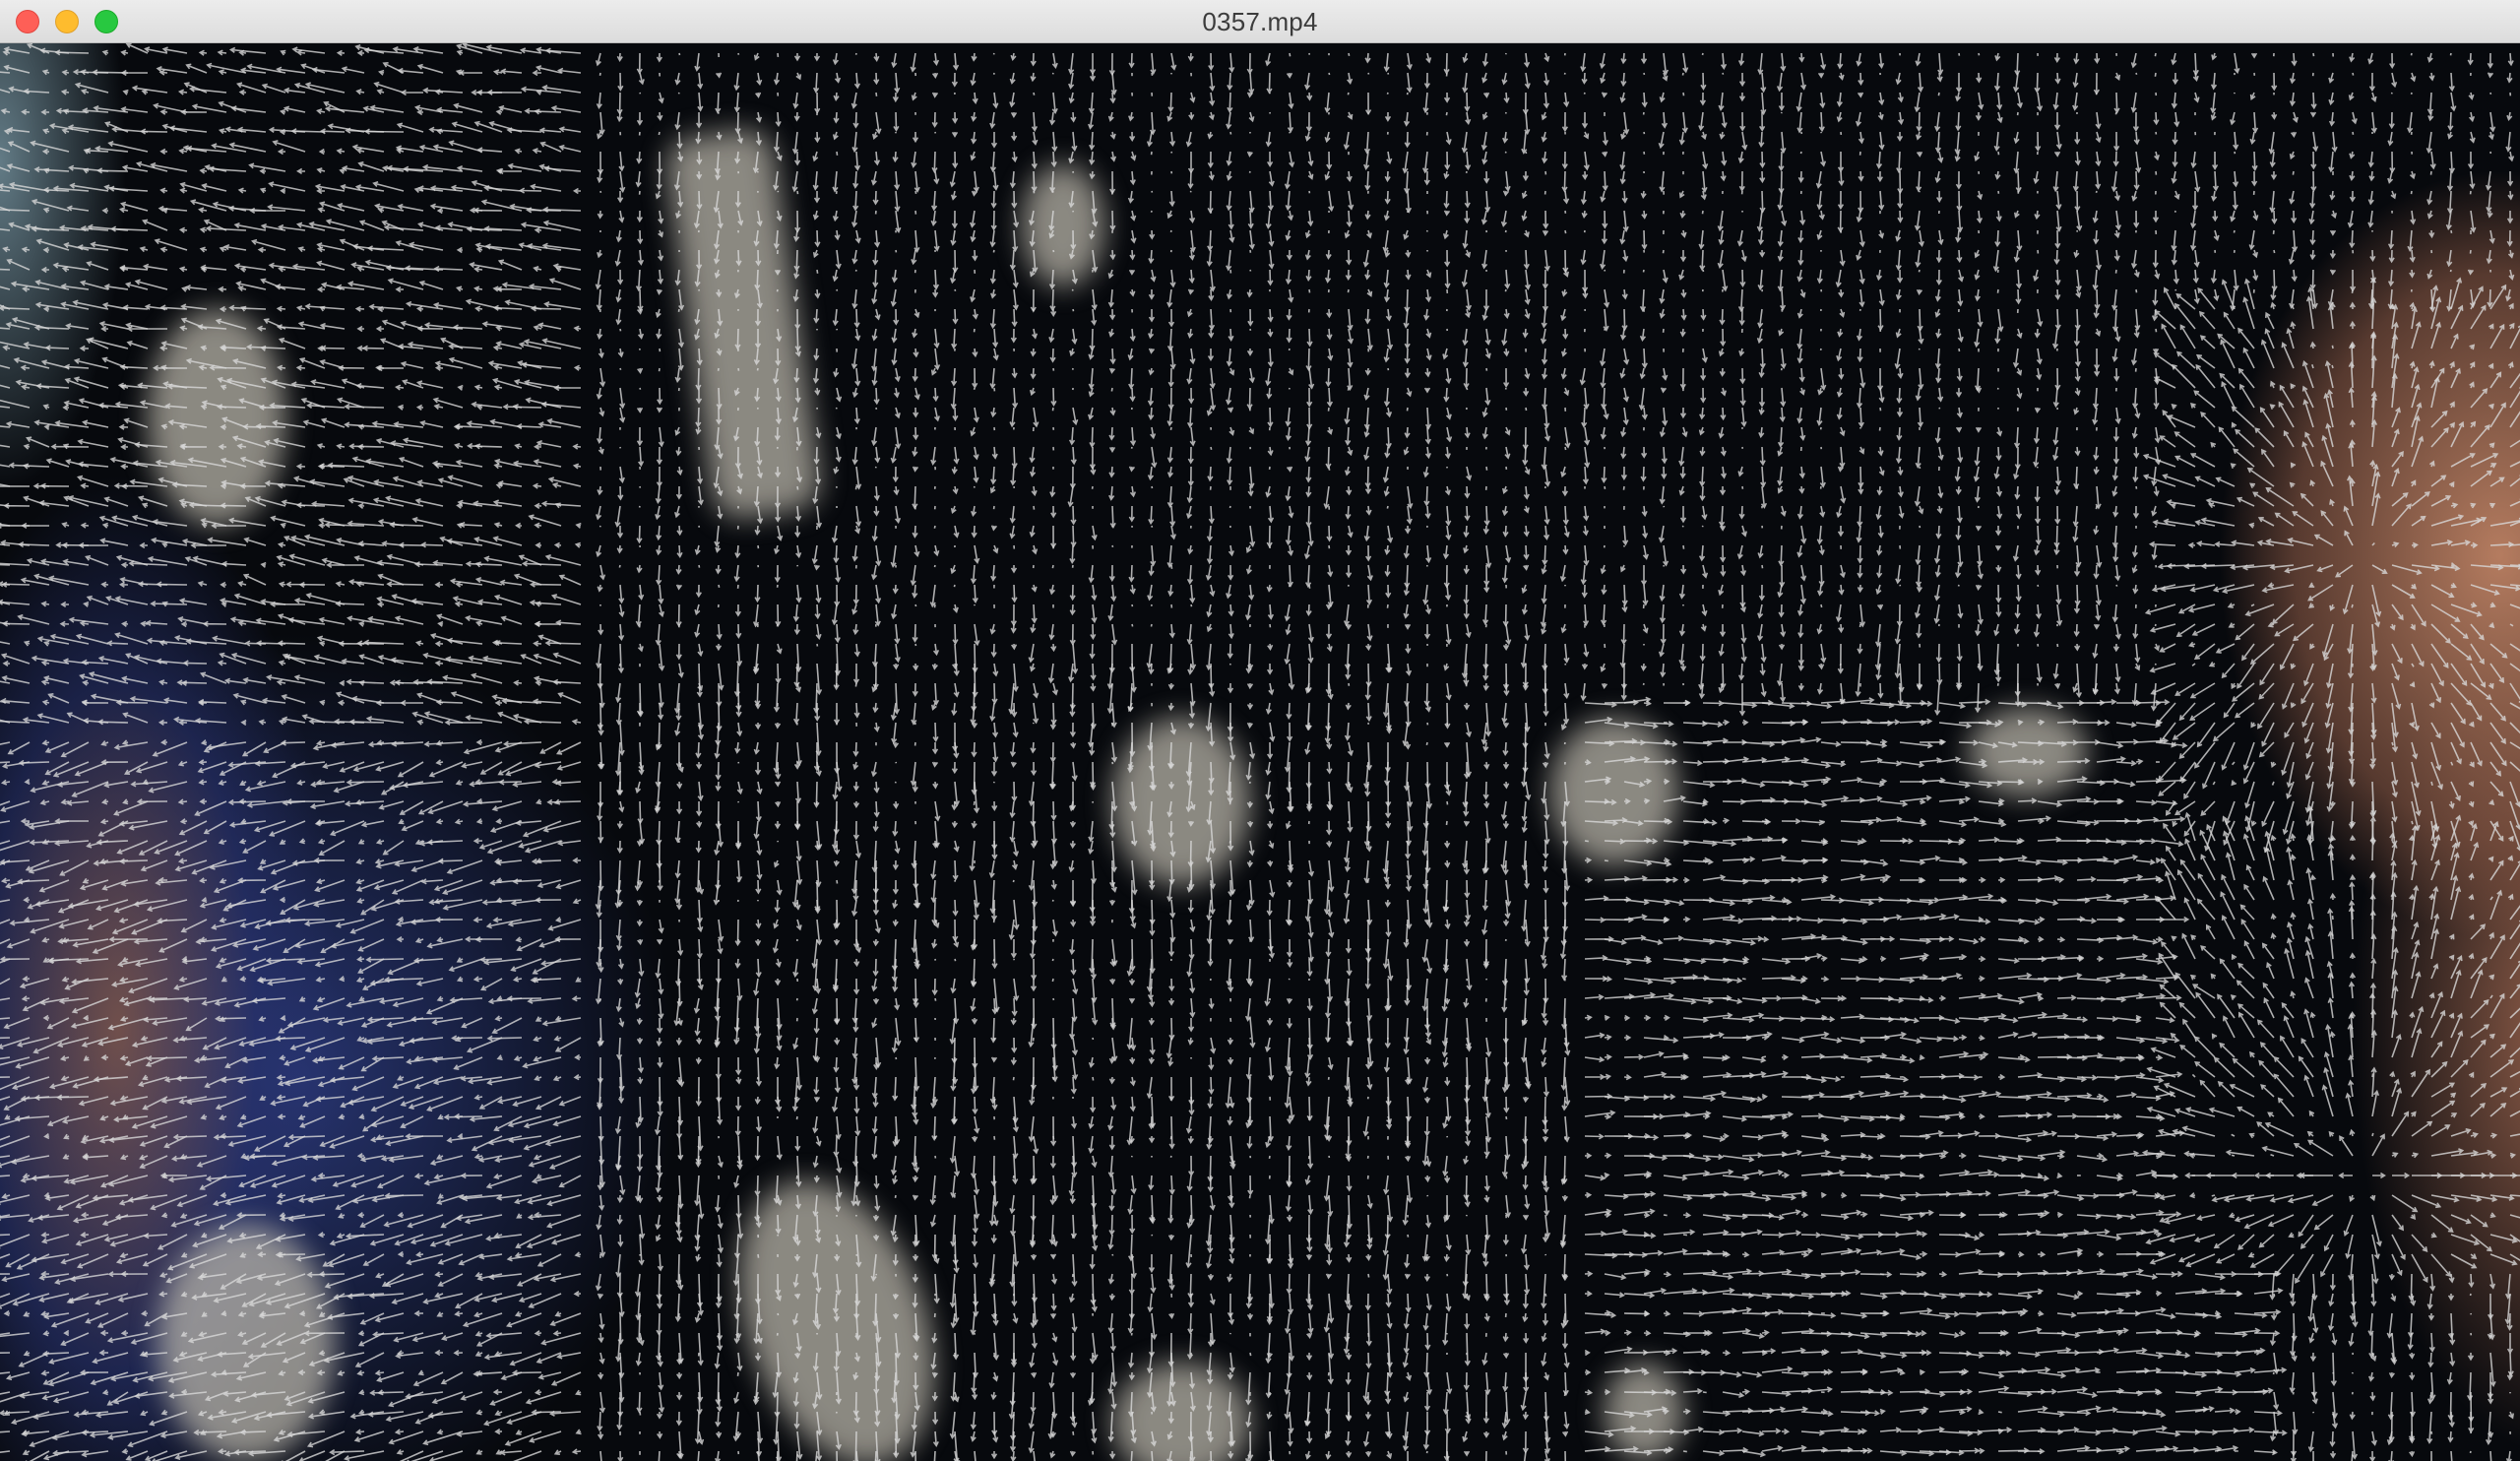 This screenshot has width=2520, height=1461. I want to click on window-title: 0357.mp4, so click(1260, 21).